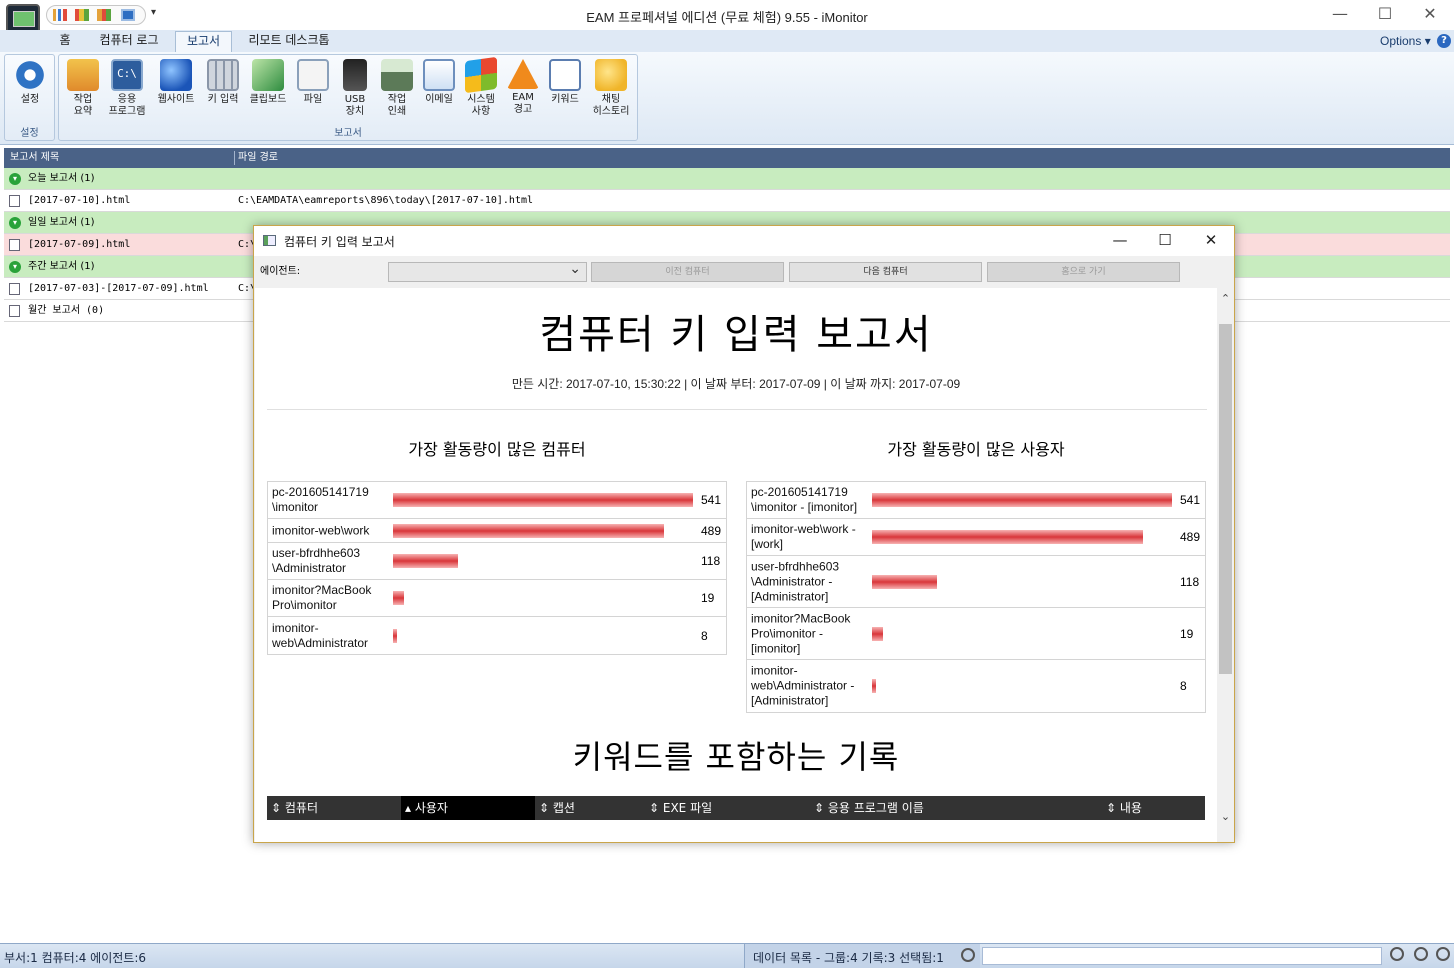  Describe the element at coordinates (289, 41) in the screenshot. I see `tab-remote-desktop: 리모트 데스크톱` at that location.